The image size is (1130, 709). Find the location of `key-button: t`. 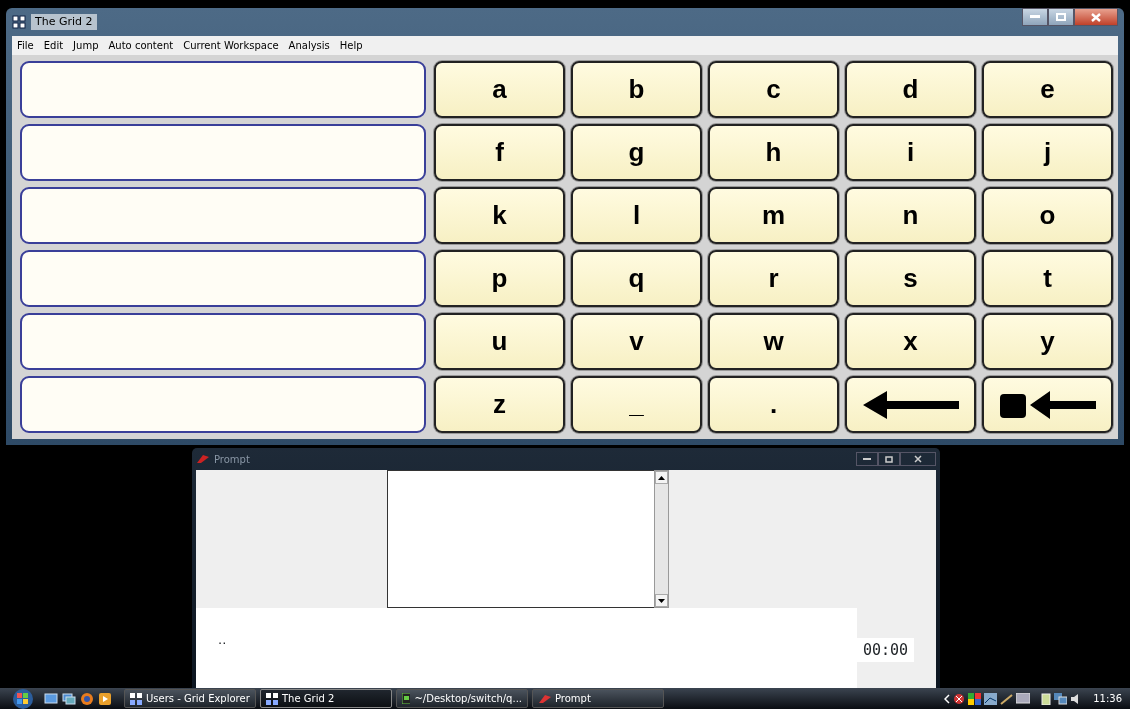

key-button: t is located at coordinates (1047, 278).